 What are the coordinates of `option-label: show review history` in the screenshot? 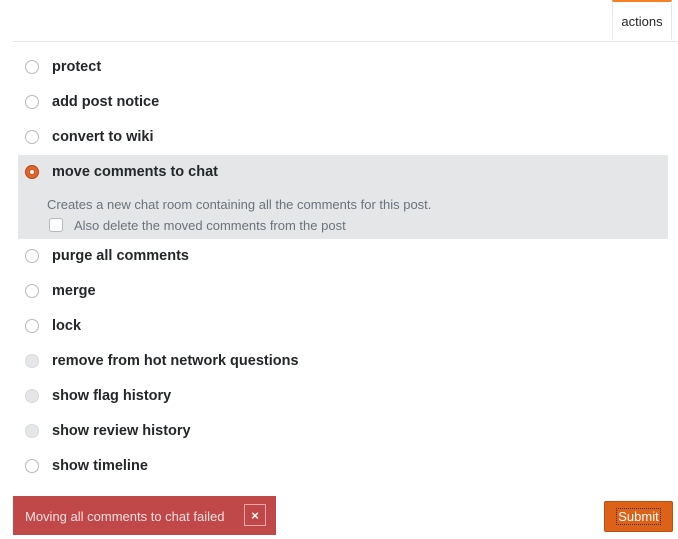 It's located at (121, 431).